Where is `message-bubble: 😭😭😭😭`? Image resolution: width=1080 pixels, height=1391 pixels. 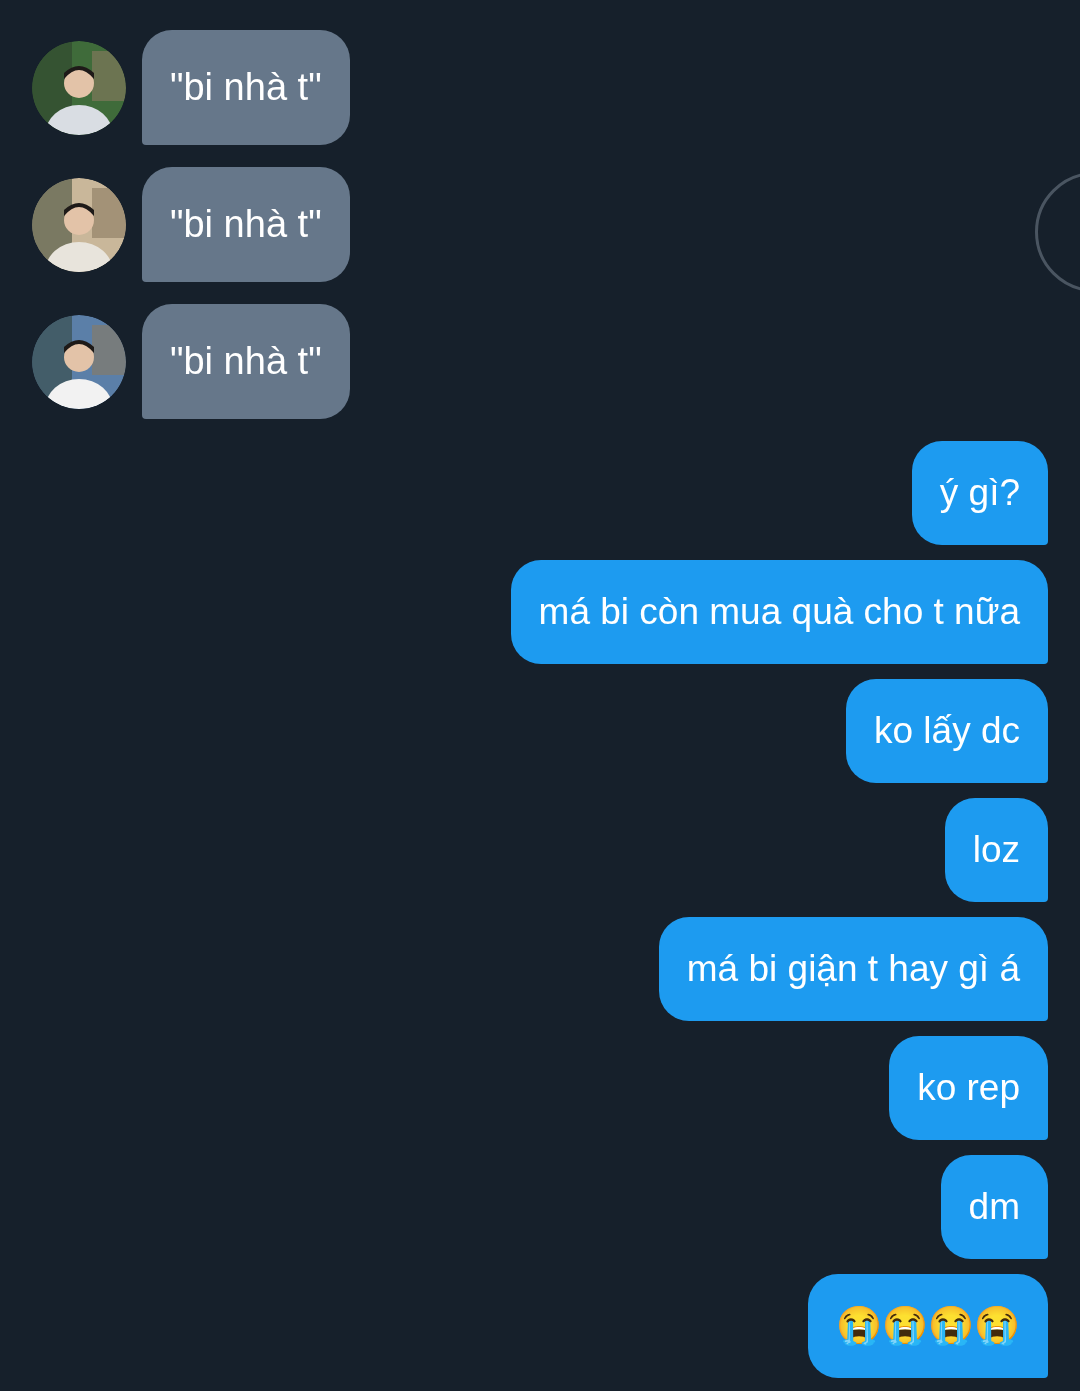 message-bubble: 😭😭😭😭 is located at coordinates (928, 1326).